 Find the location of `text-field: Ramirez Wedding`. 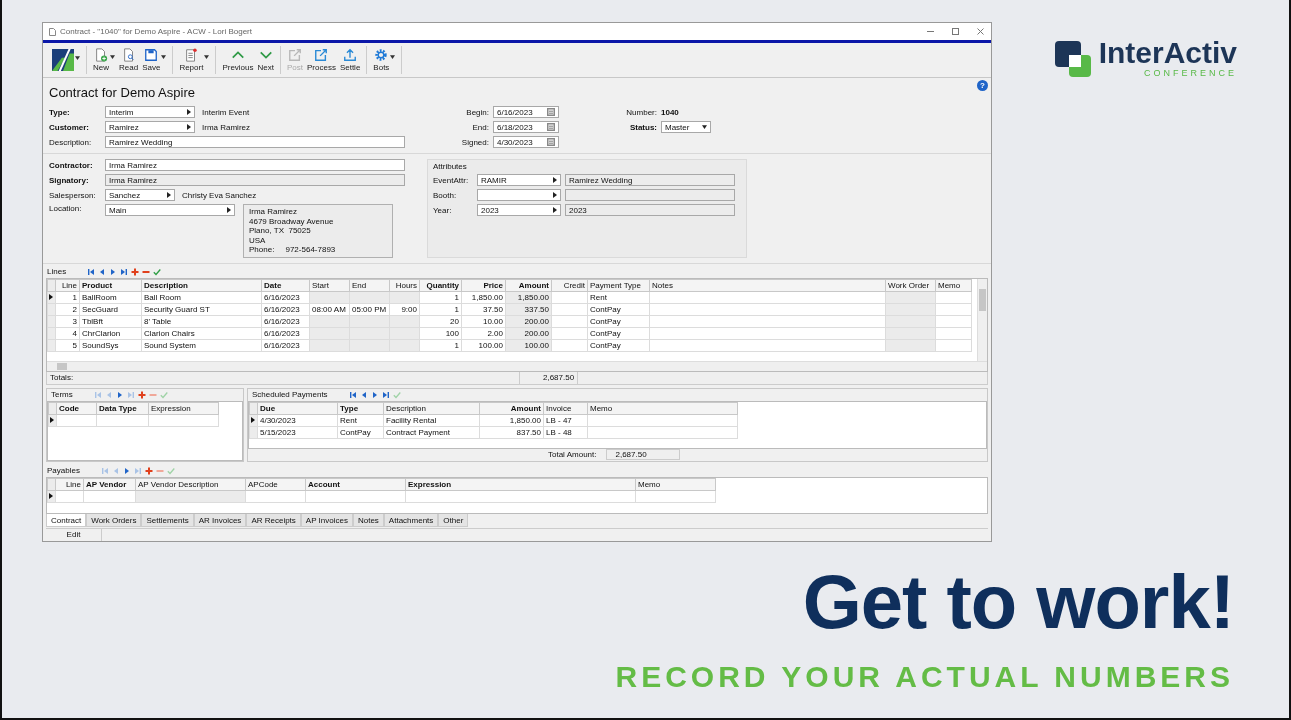

text-field: Ramirez Wedding is located at coordinates (255, 142).